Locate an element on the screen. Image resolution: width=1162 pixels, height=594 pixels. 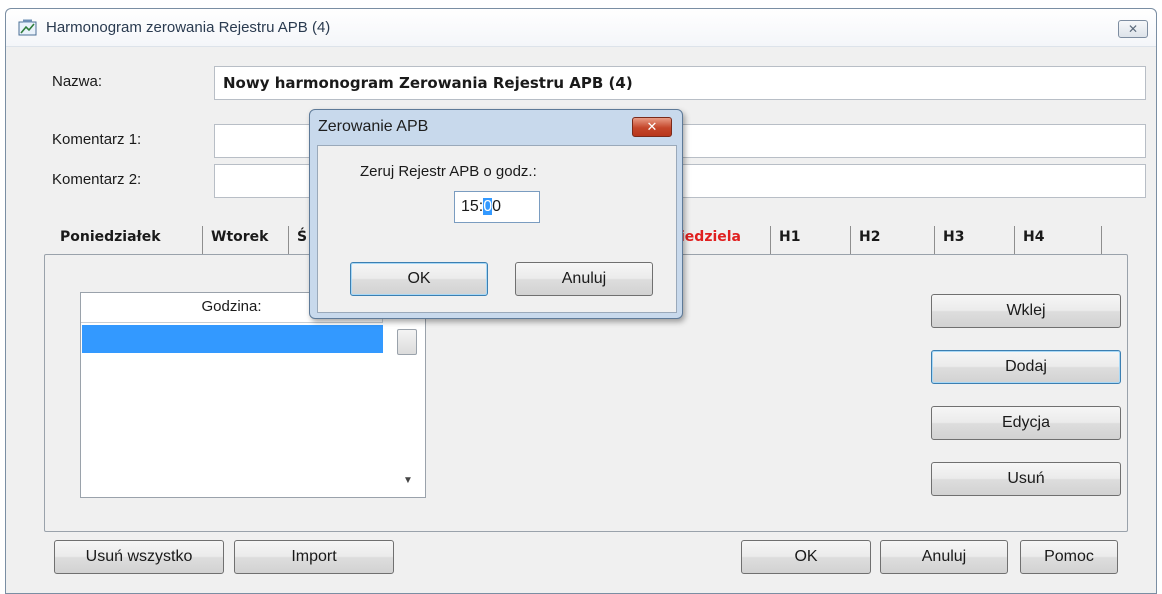
time-input: 15:00 is located at coordinates (497, 207).